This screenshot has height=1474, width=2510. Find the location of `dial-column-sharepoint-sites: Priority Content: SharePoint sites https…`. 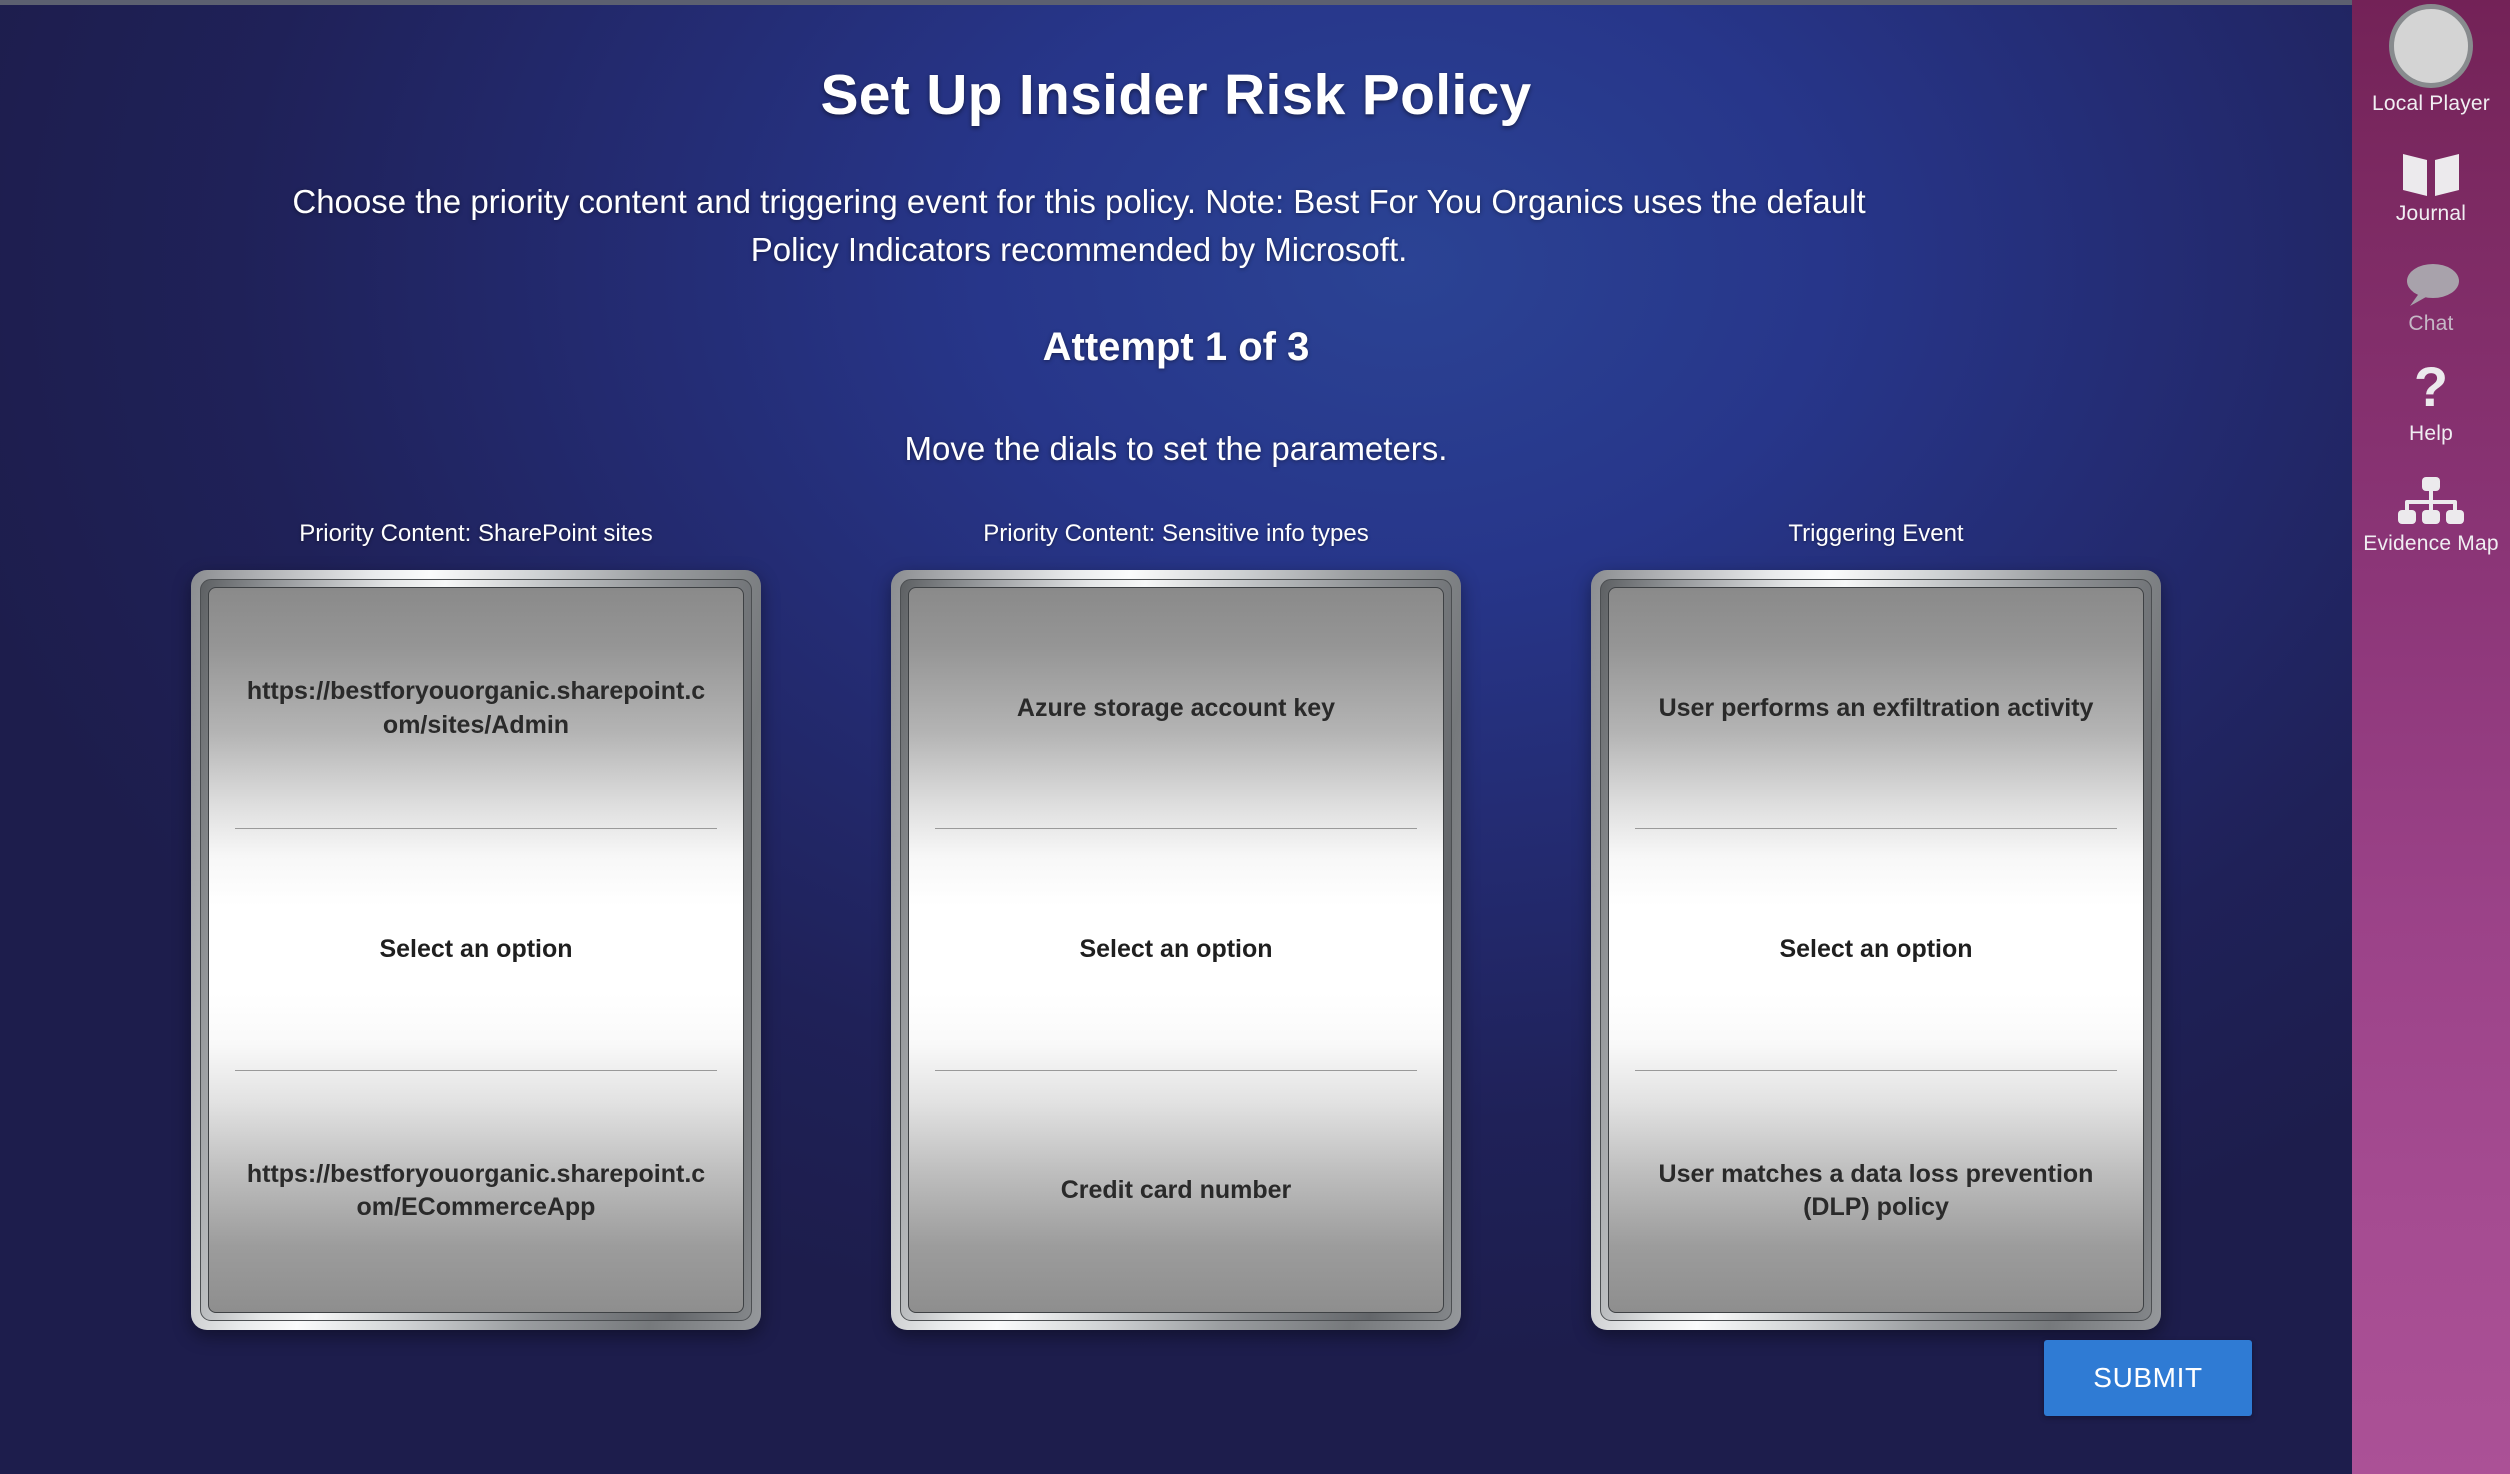

dial-column-sharepoint-sites: Priority Content: SharePoint sites https… is located at coordinates (476, 925).